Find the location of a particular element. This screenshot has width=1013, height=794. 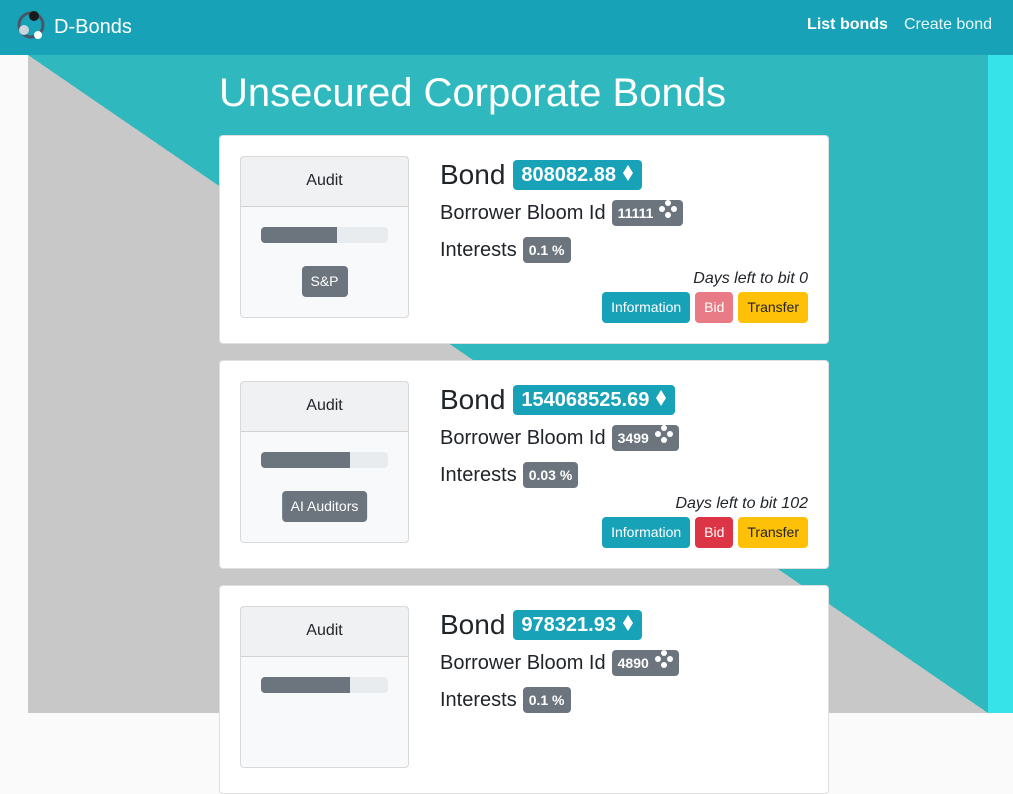

navbar: D-Bonds List bonds Create bond is located at coordinates (506, 27).